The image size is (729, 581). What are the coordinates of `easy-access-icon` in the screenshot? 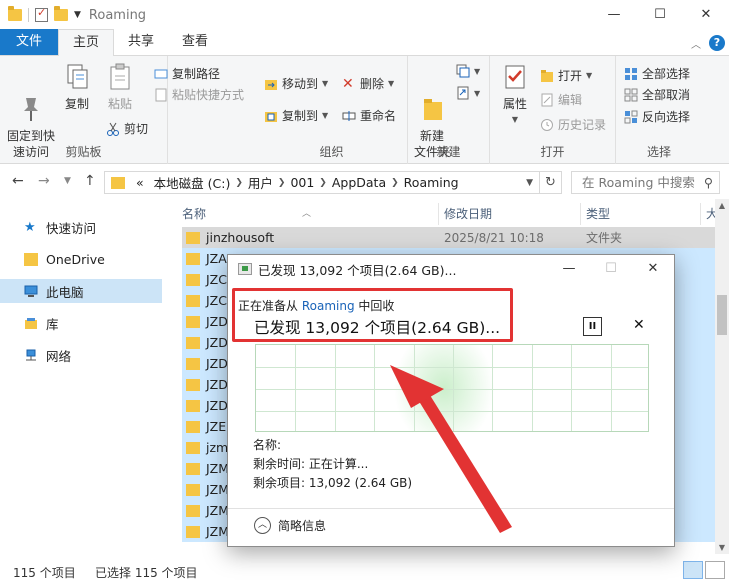 It's located at (463, 93).